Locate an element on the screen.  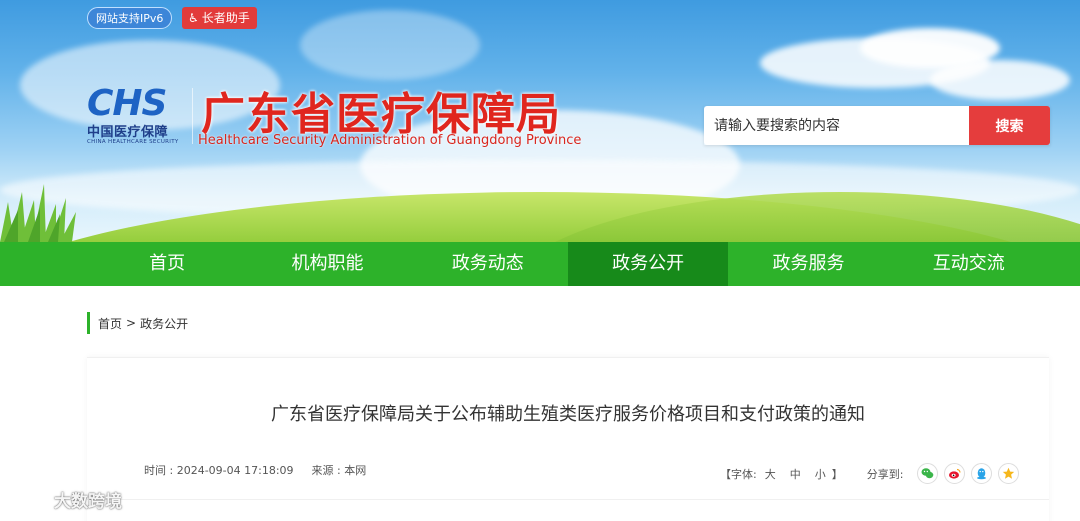
search-bar: 搜索 is located at coordinates (877, 125).